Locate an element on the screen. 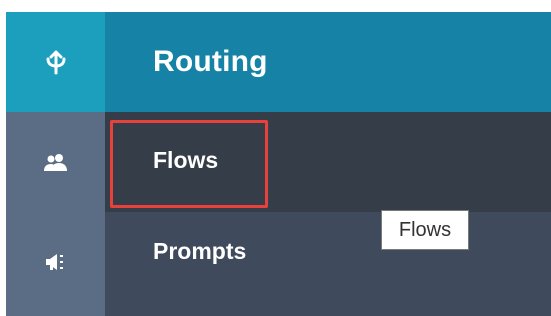  megaphone-icon is located at coordinates (56, 262).